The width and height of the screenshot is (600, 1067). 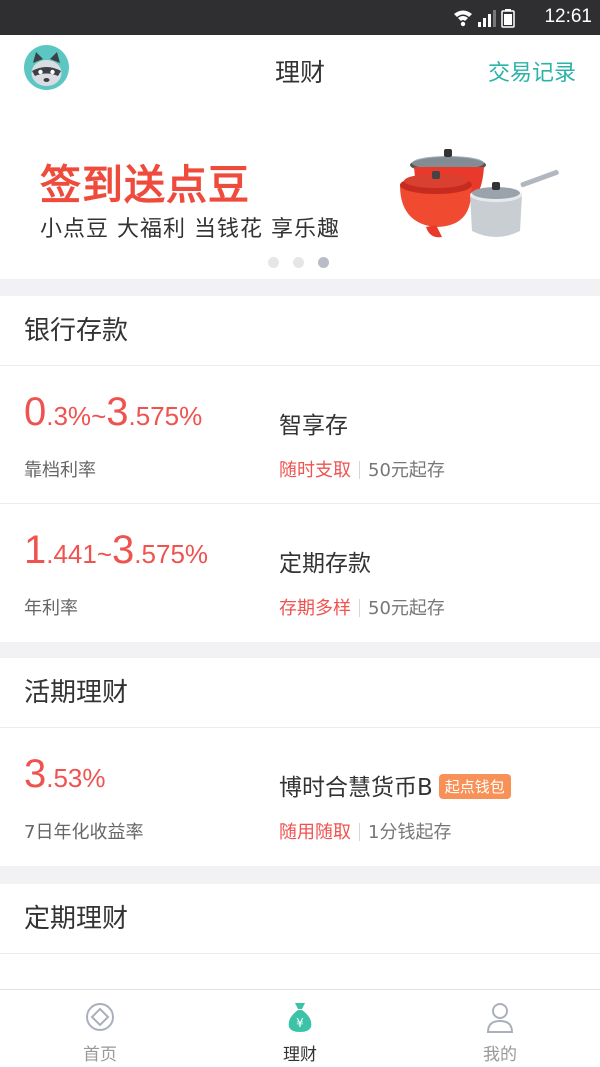 I want to click on transaction-records-link: 交易记录, so click(x=532, y=71).